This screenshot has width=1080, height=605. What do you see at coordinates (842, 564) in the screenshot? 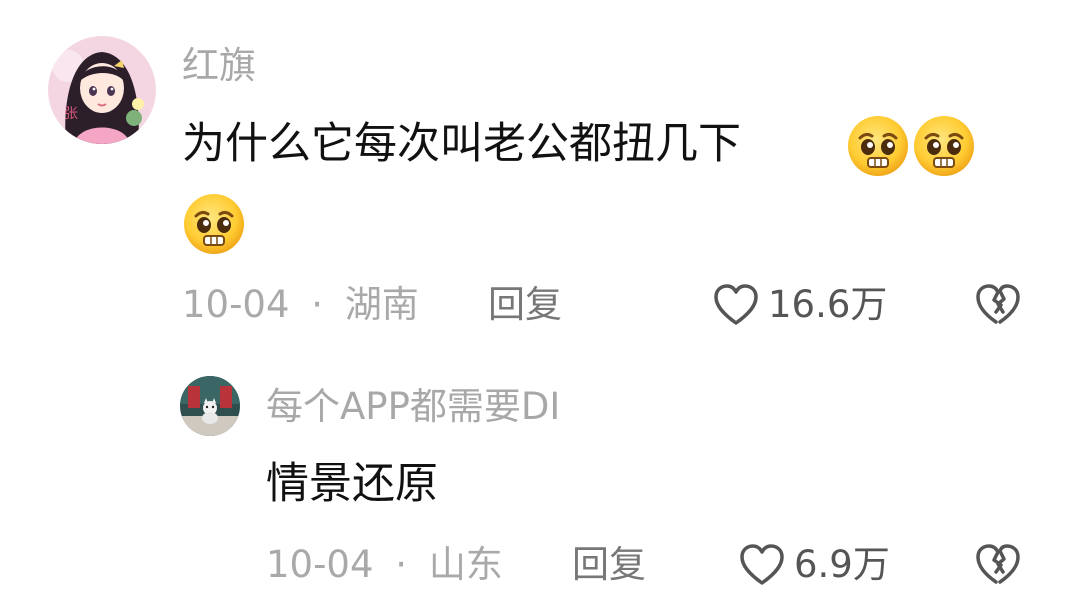
I see `like-count: 6.9万` at bounding box center [842, 564].